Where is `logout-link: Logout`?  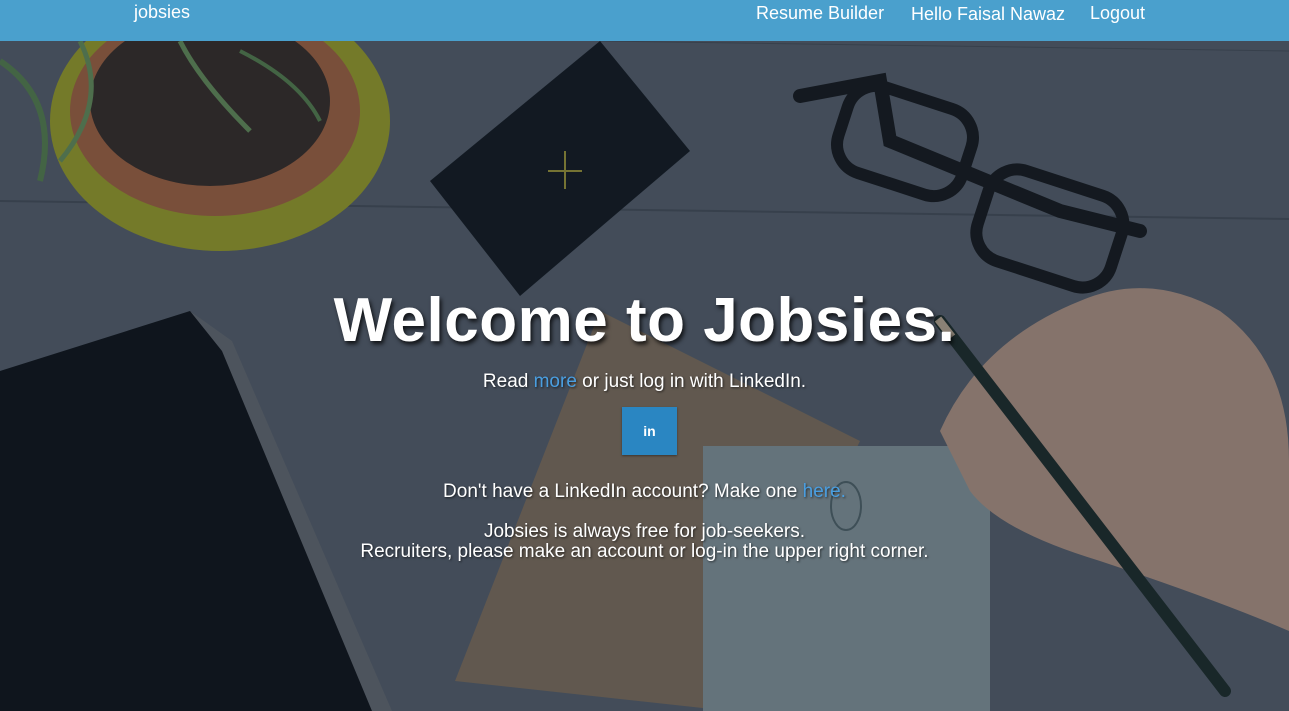
logout-link: Logout is located at coordinates (1117, 13).